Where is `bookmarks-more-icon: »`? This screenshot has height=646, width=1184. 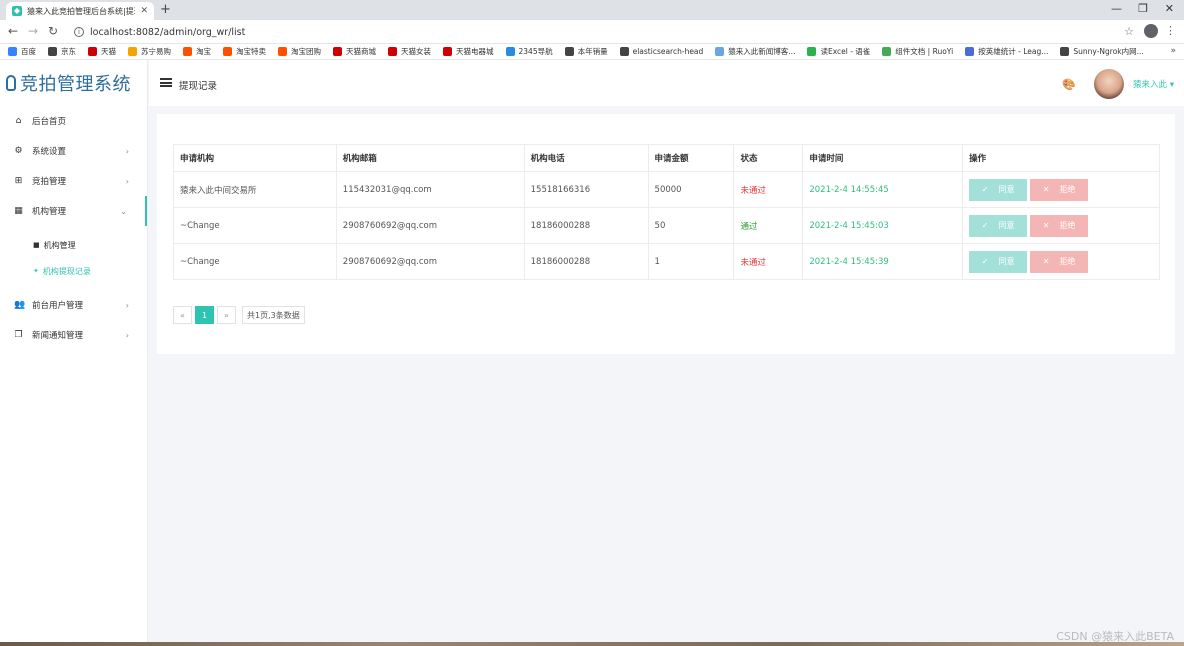
bookmarks-more-icon: » is located at coordinates (1173, 51).